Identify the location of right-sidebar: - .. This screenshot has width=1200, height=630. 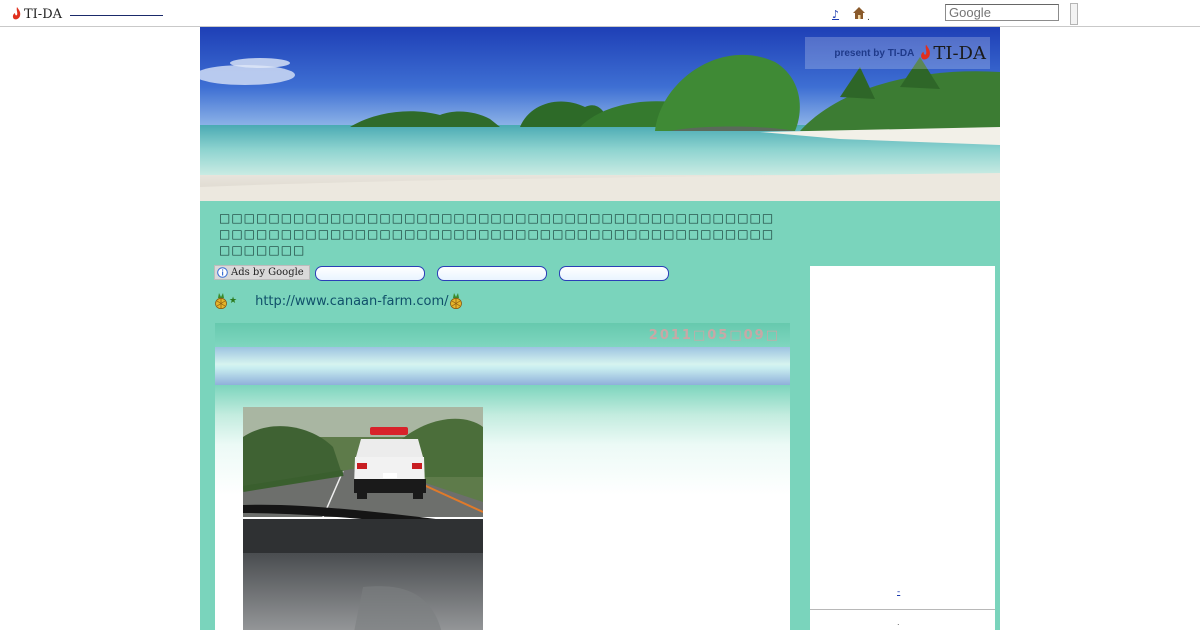
(902, 448).